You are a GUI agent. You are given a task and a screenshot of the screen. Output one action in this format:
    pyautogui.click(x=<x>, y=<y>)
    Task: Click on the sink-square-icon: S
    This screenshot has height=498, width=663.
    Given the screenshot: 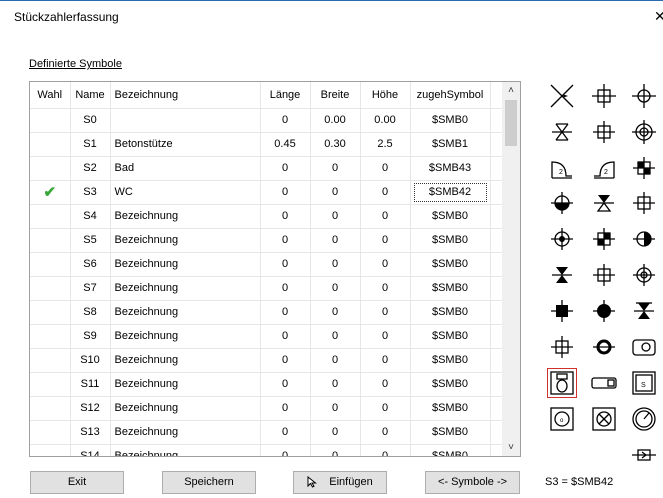 What is the action you would take?
    pyautogui.click(x=644, y=383)
    